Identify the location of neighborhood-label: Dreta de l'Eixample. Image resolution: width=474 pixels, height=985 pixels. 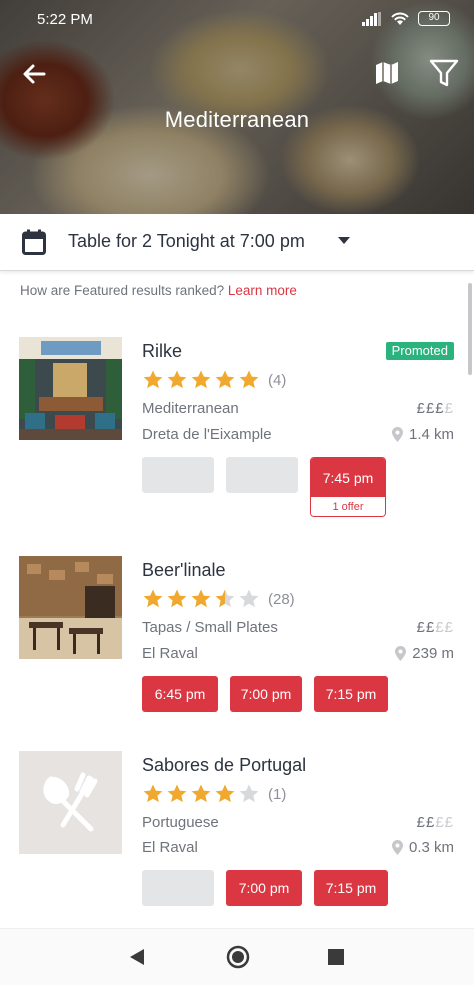
(207, 434).